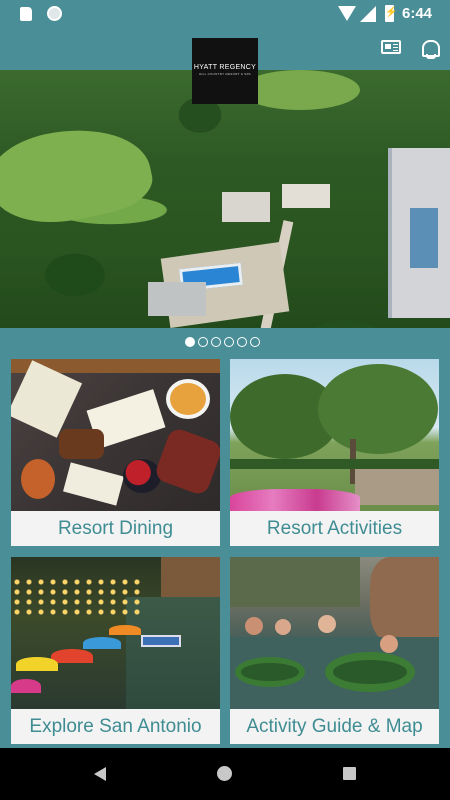  Describe the element at coordinates (115, 726) in the screenshot. I see `tile-label: Explore San Antonio` at that location.